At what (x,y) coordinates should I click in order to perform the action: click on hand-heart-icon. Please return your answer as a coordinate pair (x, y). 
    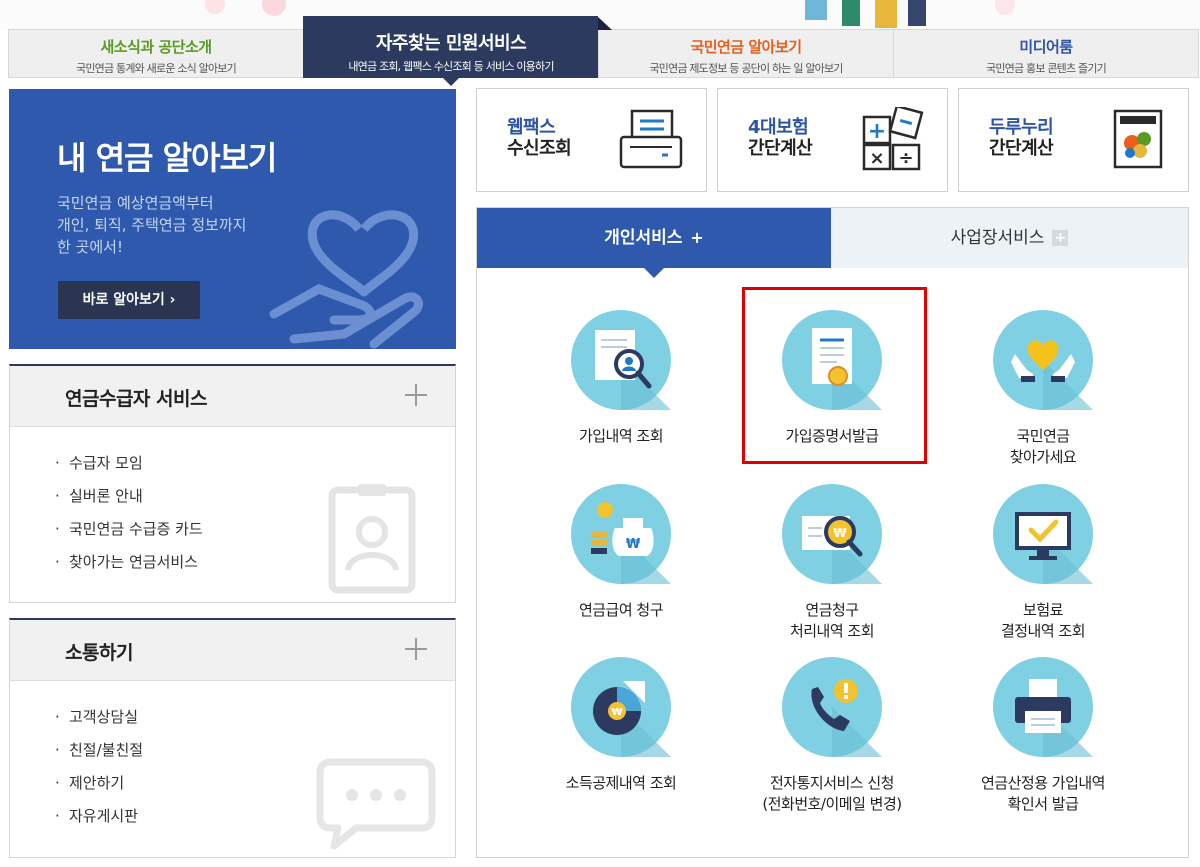
    Looking at the image, I should click on (346, 279).